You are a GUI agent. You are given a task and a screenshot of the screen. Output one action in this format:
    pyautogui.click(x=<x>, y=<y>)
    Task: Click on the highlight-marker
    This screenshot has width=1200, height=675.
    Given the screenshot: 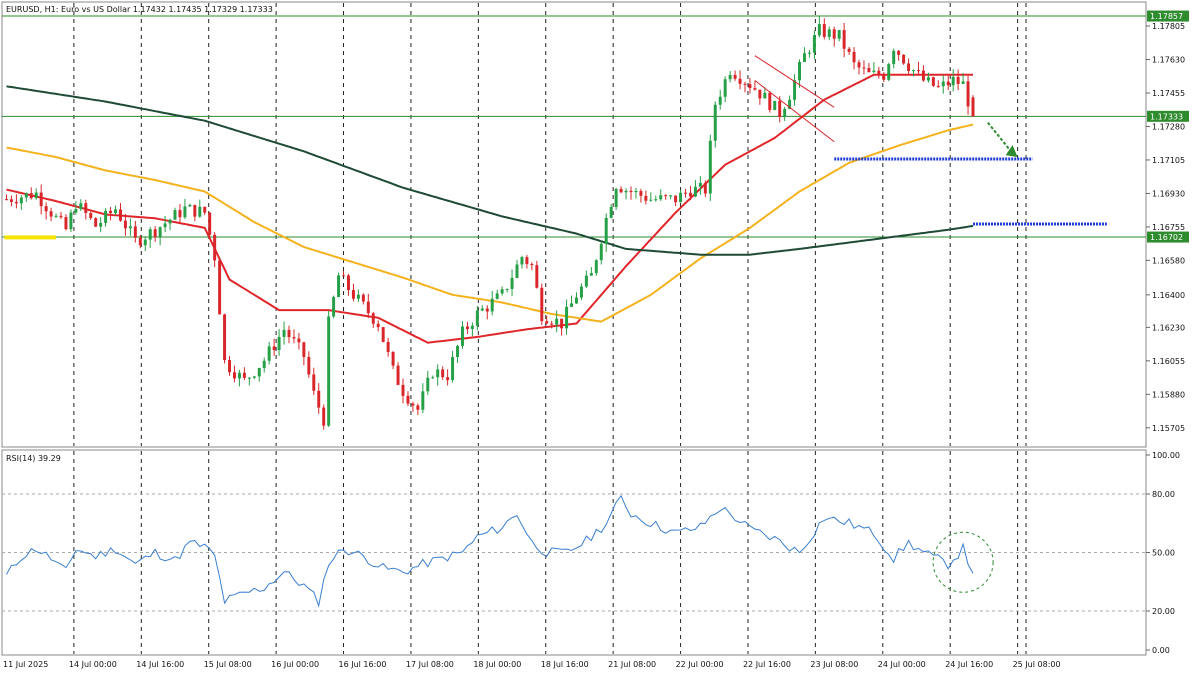 What is the action you would take?
    pyautogui.click(x=30, y=237)
    